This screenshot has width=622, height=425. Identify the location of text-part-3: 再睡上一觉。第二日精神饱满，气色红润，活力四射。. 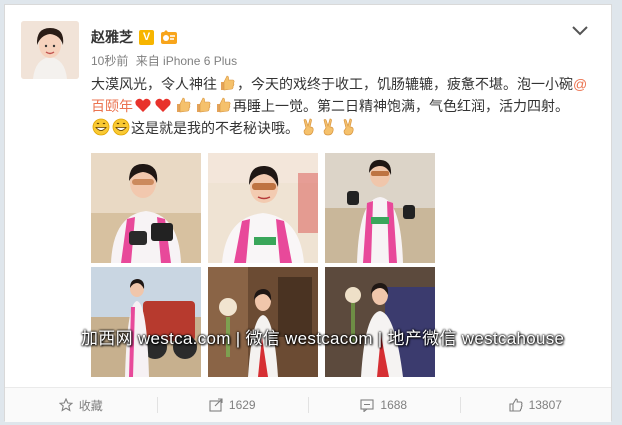
(401, 106).